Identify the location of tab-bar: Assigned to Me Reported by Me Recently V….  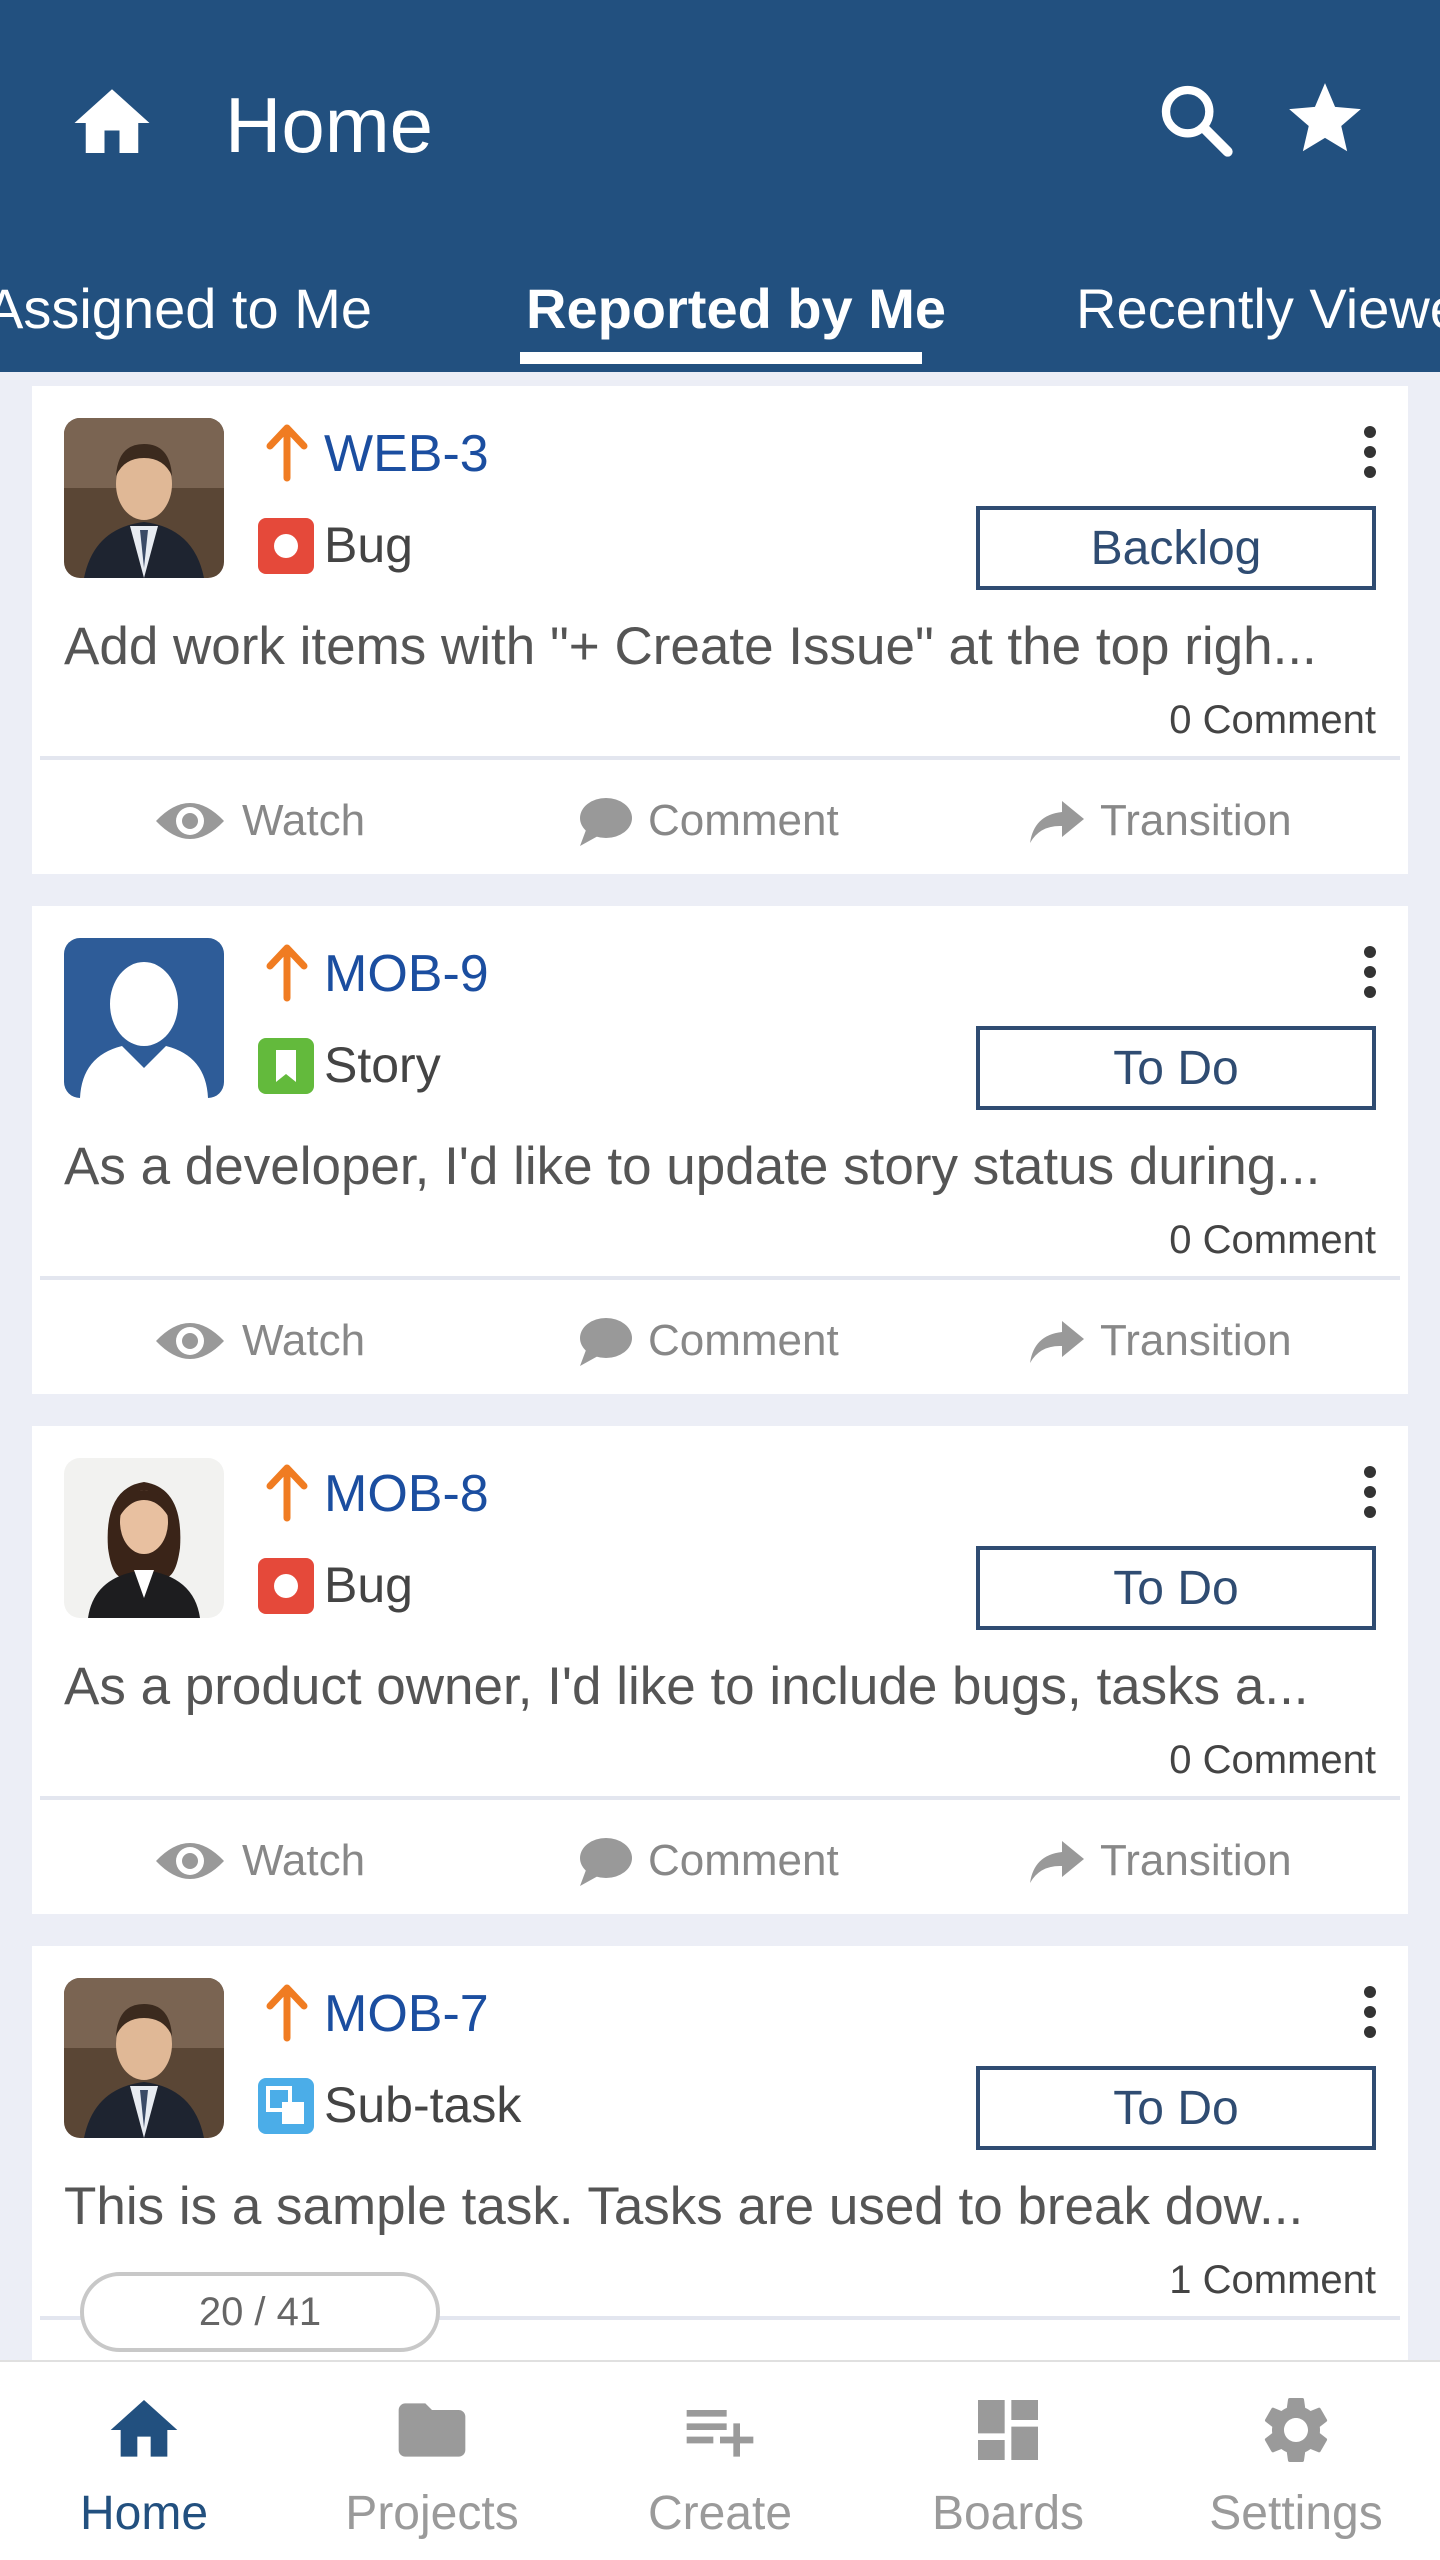
(720, 317).